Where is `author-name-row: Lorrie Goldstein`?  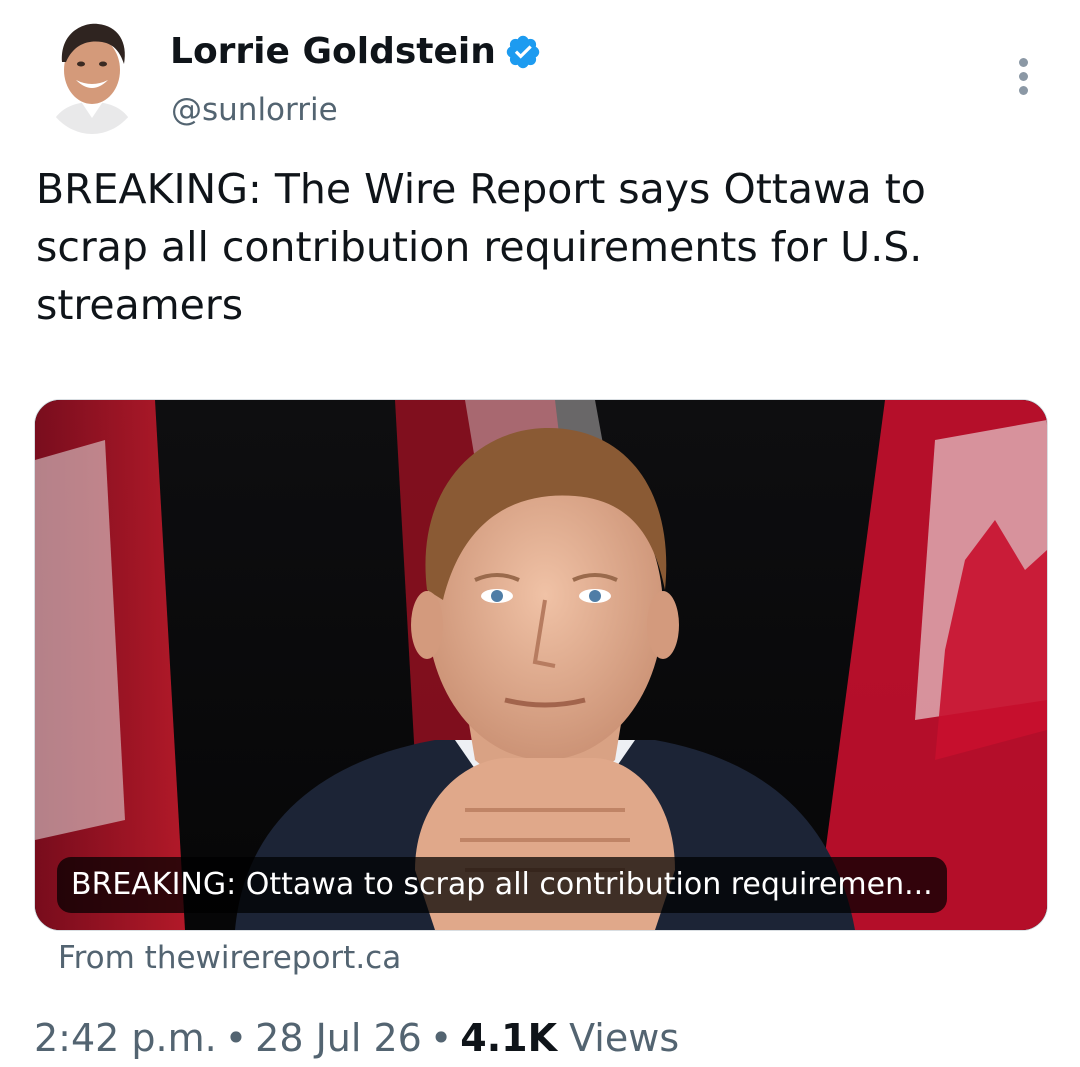
author-name-row: Lorrie Goldstein is located at coordinates (356, 52).